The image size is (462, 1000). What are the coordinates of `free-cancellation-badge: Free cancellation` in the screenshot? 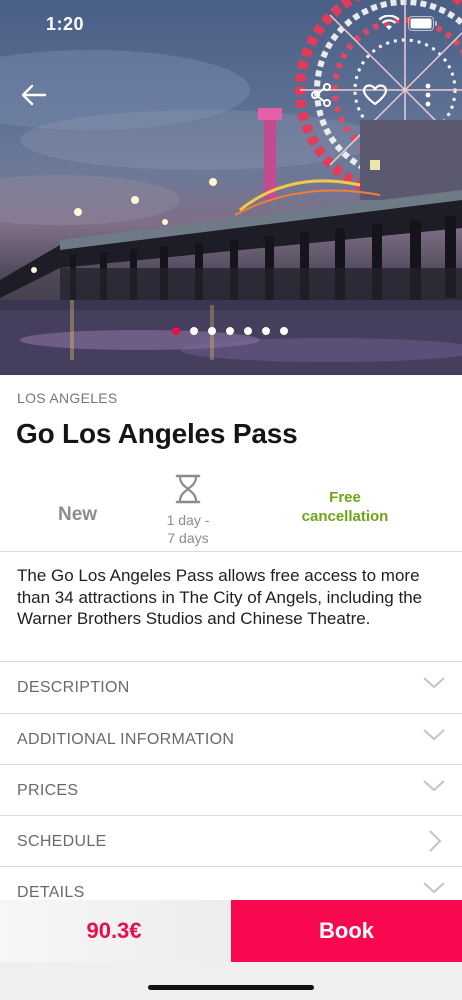 It's located at (345, 507).